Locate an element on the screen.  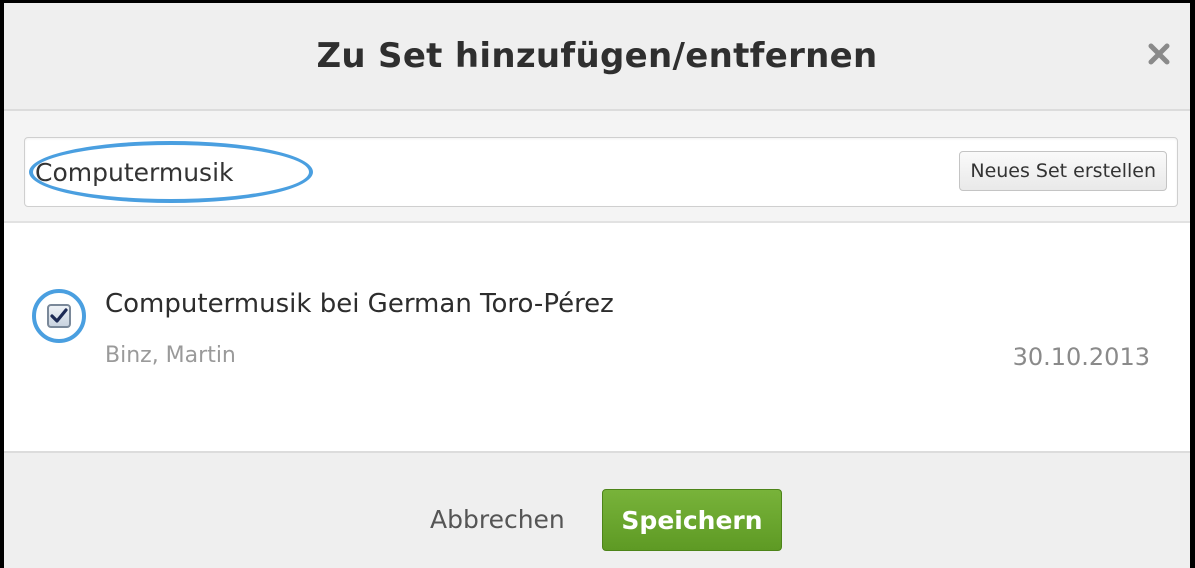
dialog-title: Zu Set hinzufügen/entfernen is located at coordinates (597, 56).